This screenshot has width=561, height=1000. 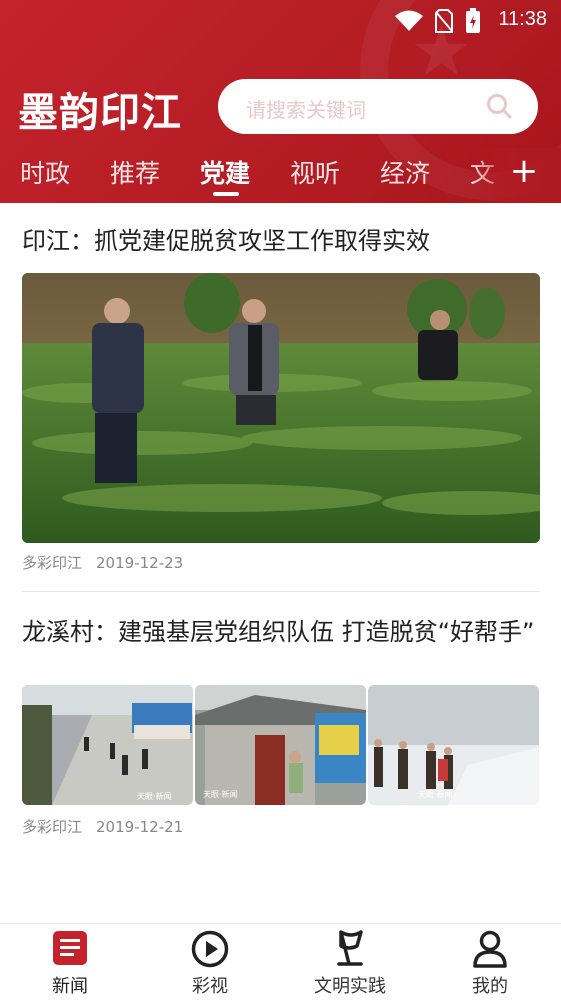 What do you see at coordinates (522, 19) in the screenshot?
I see `status-time: 11:38` at bounding box center [522, 19].